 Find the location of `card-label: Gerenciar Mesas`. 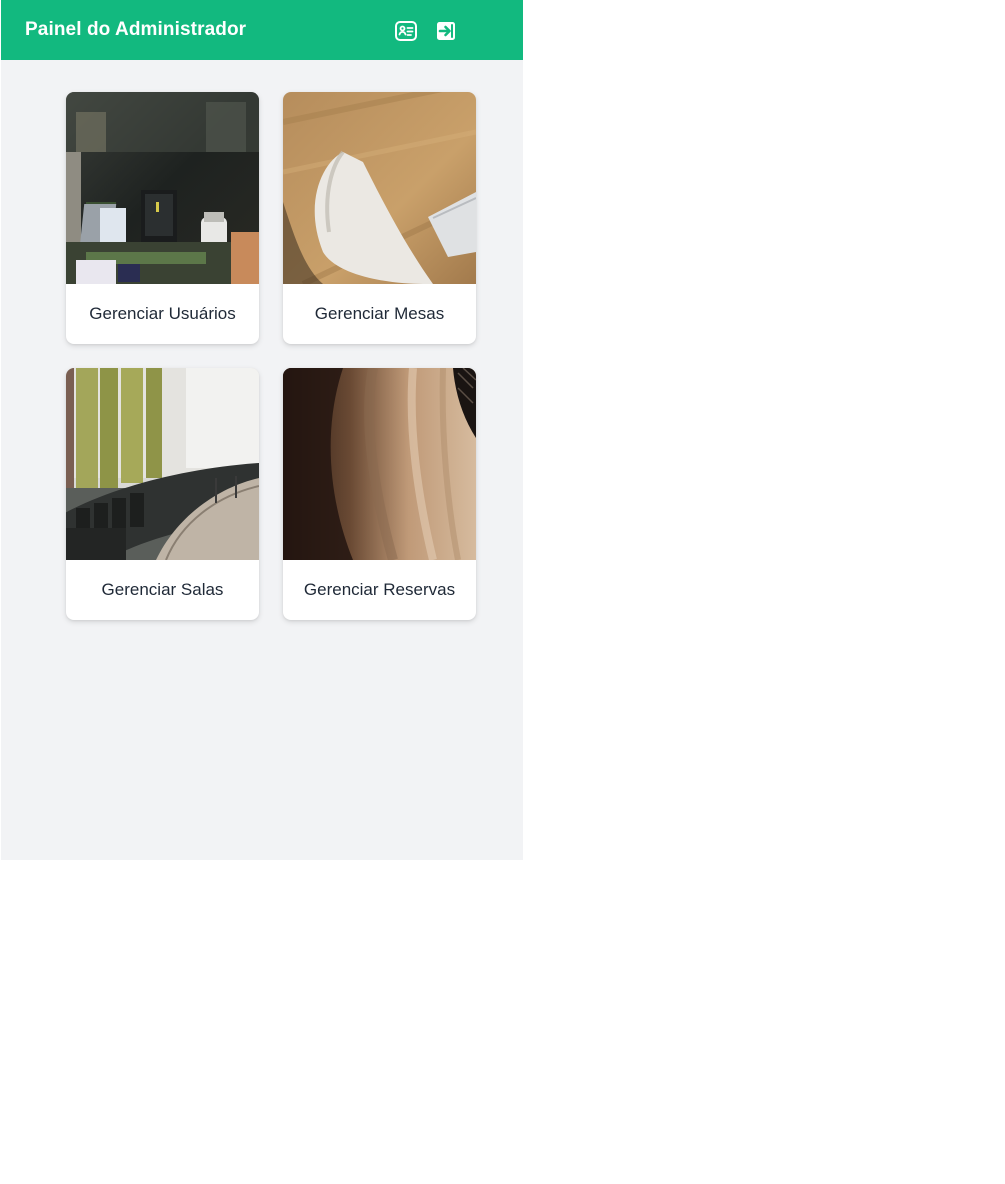

card-label: Gerenciar Mesas is located at coordinates (379, 313).